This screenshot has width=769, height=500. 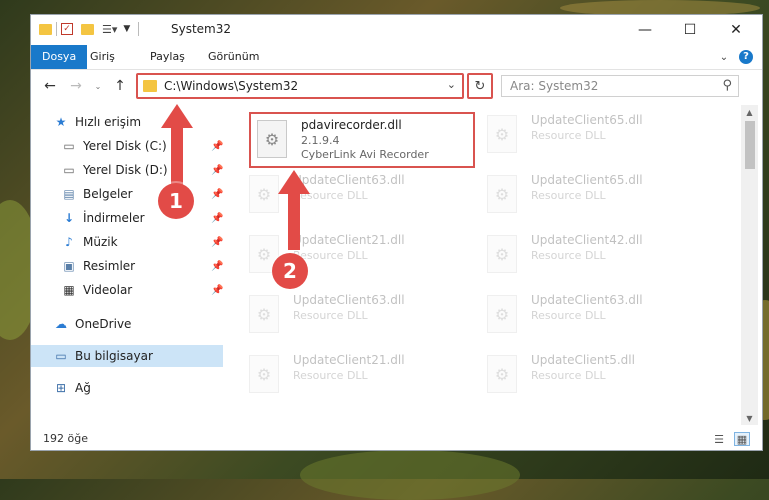 I want to click on scroll-thumb, so click(x=750, y=145).